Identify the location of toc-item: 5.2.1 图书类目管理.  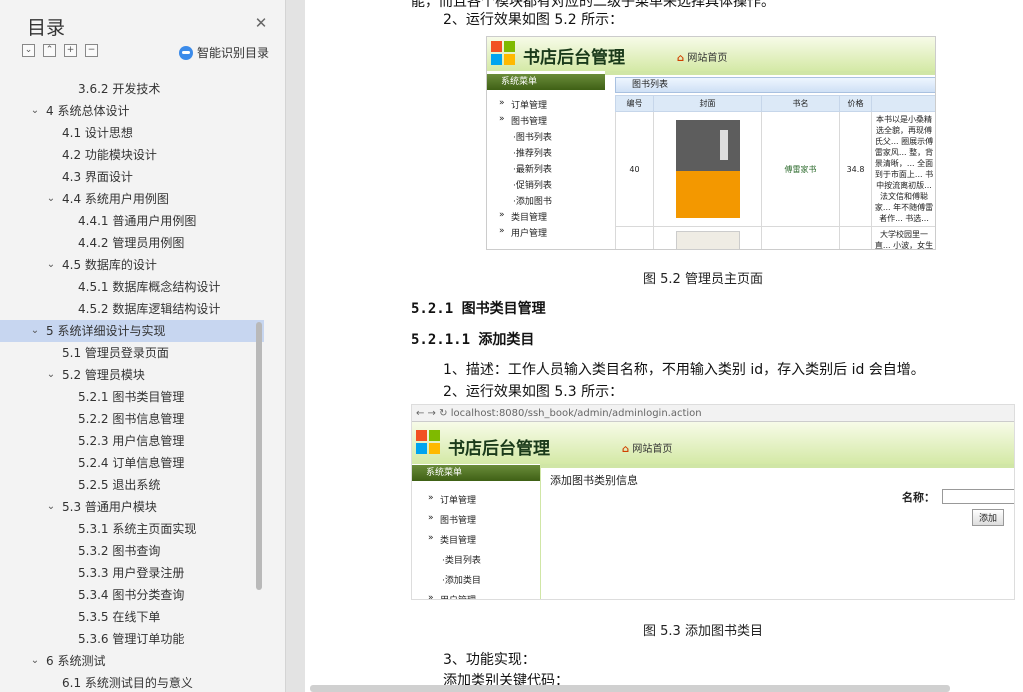
(132, 397).